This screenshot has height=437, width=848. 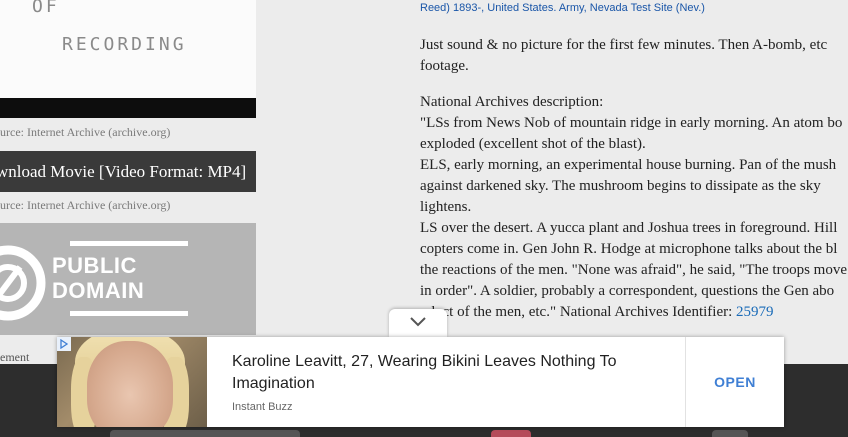 What do you see at coordinates (23, 283) in the screenshot?
I see `public-domain-icon` at bounding box center [23, 283].